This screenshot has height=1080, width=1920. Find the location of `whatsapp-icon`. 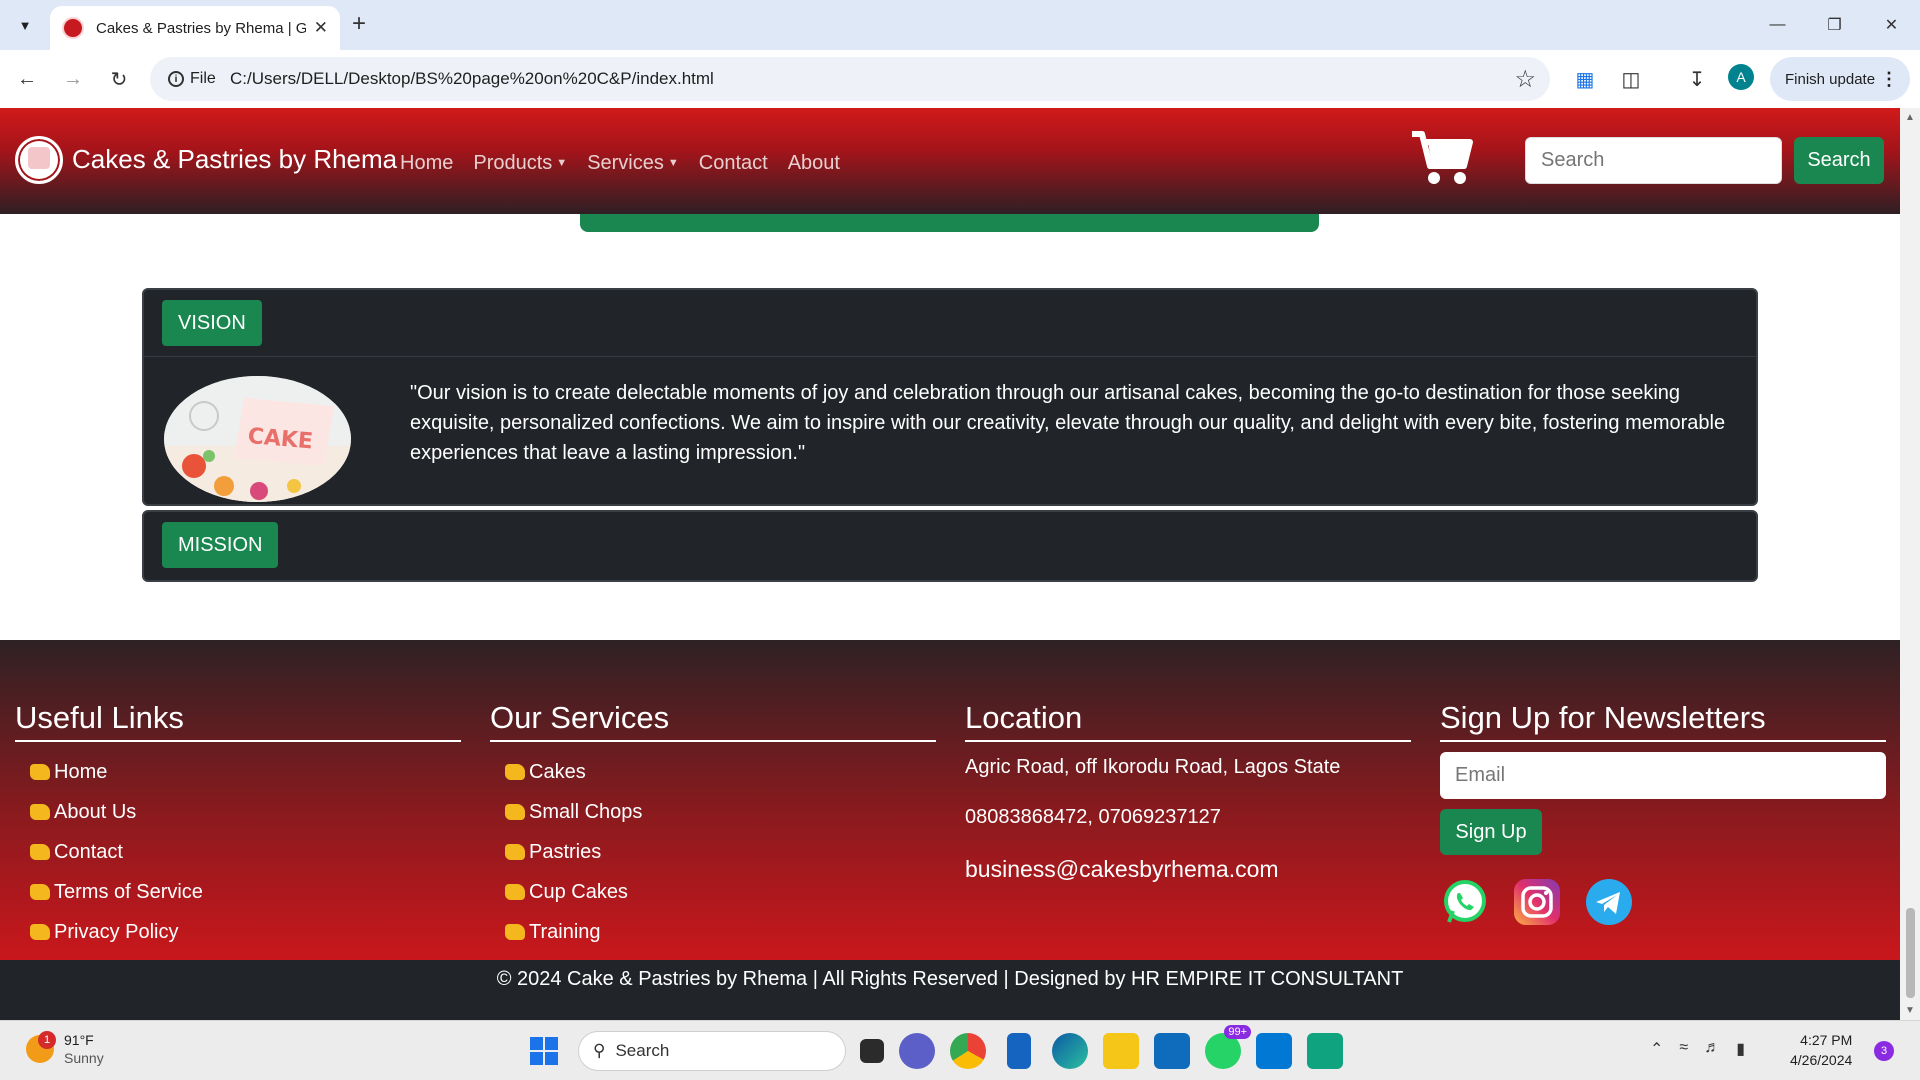

whatsapp-icon is located at coordinates (1465, 902).